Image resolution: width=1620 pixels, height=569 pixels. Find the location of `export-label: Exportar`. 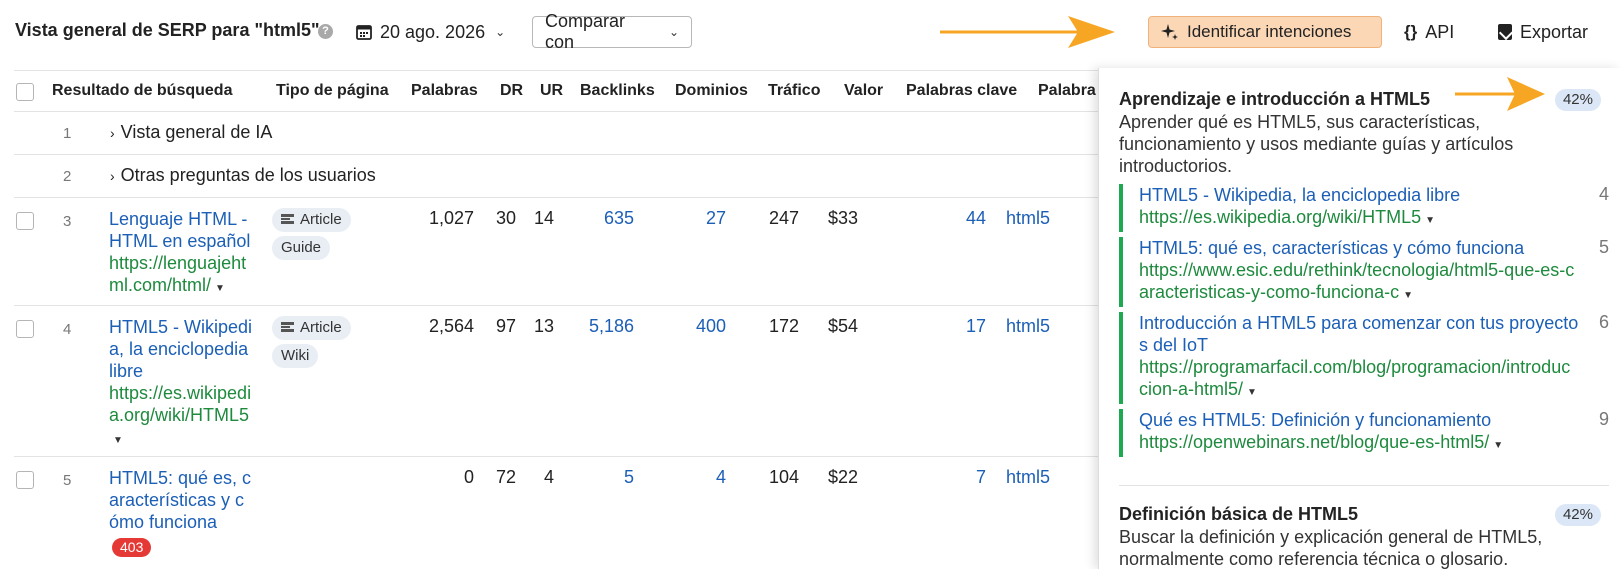

export-label: Exportar is located at coordinates (1554, 31).